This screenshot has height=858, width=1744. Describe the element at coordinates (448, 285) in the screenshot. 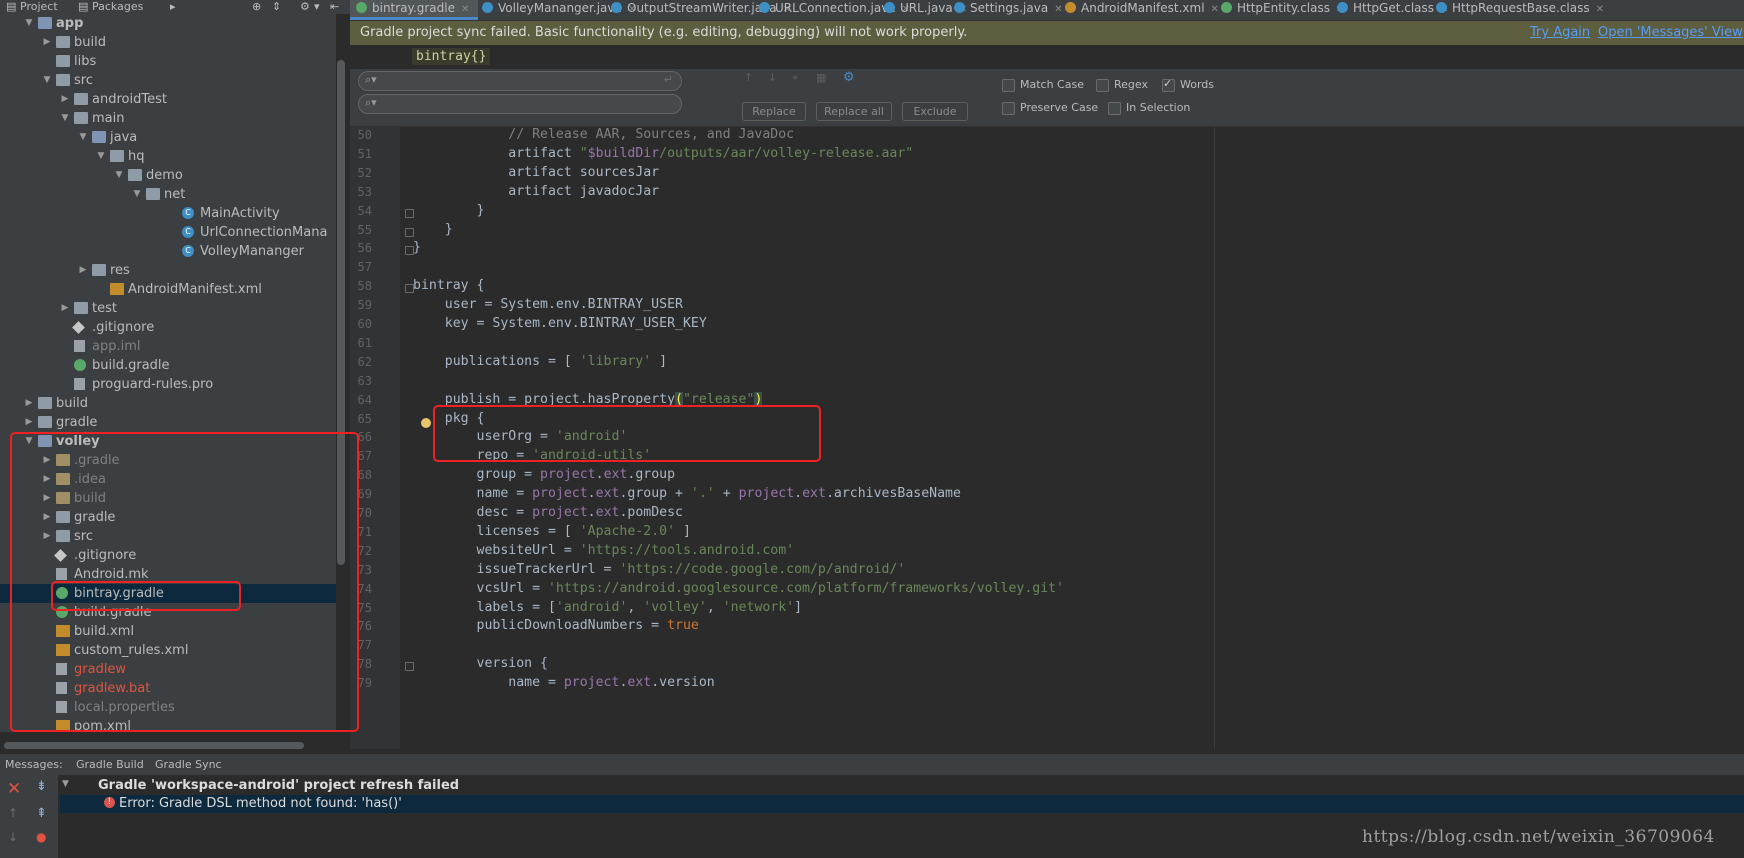

I see `code-line: bintray {` at that location.